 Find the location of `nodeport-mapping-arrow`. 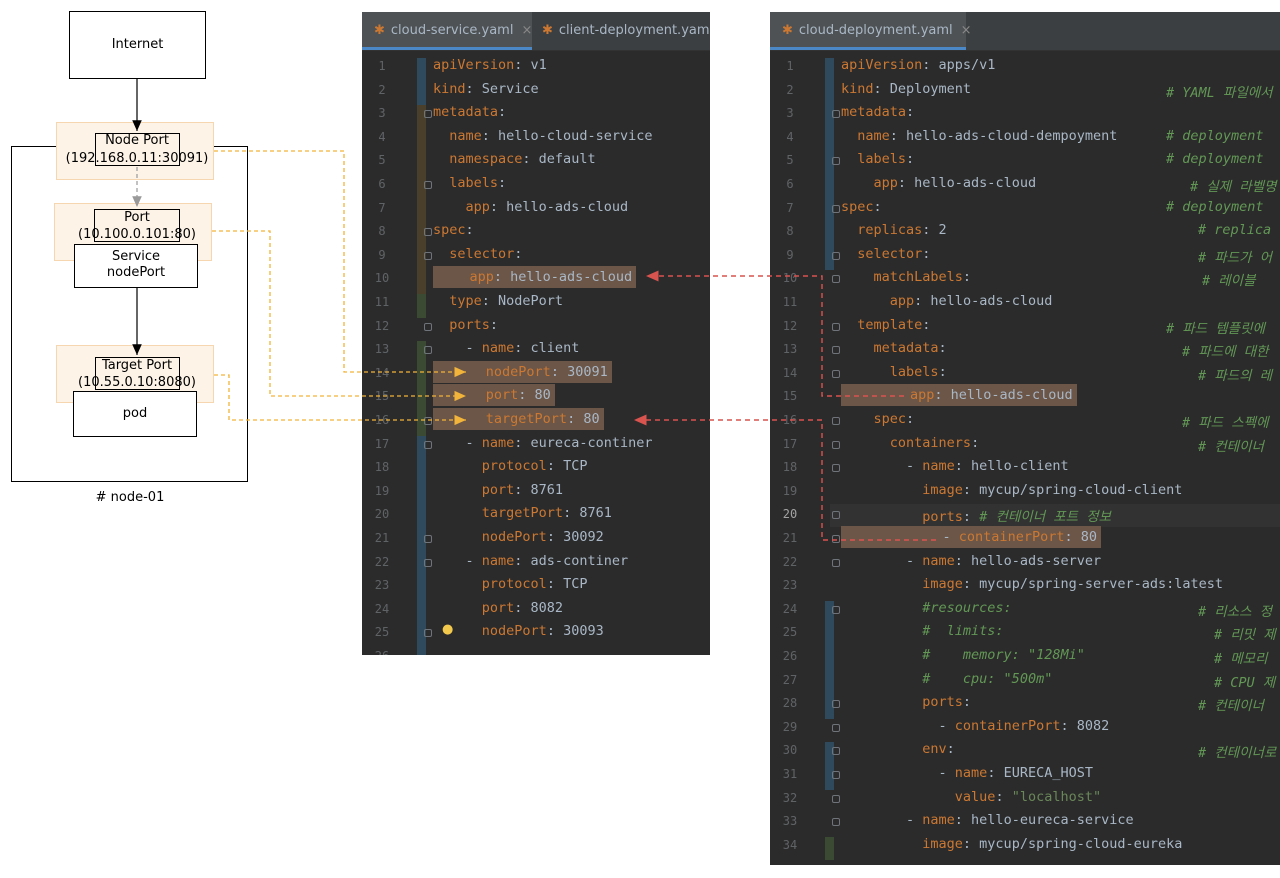

nodeport-mapping-arrow is located at coordinates (340, 264).